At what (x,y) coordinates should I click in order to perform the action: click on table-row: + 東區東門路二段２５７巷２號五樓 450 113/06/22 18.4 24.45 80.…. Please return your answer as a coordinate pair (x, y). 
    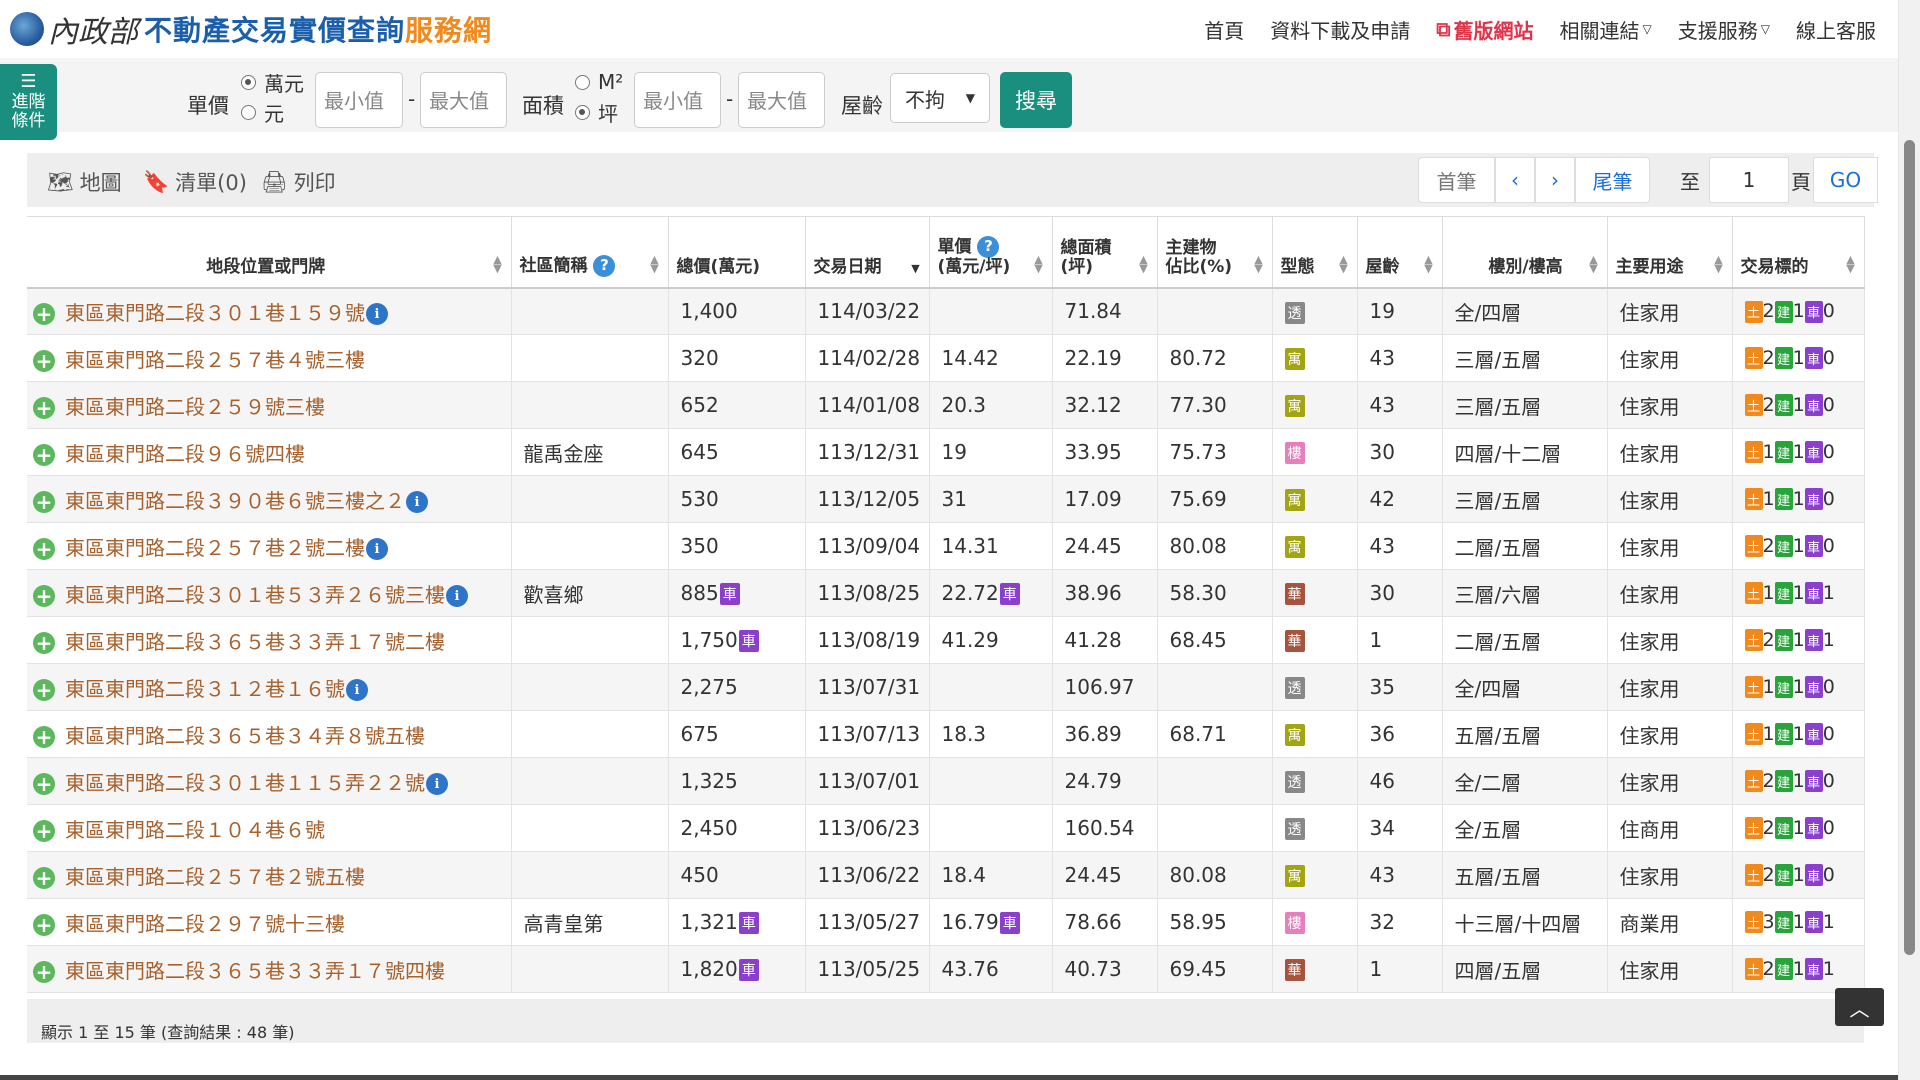
    Looking at the image, I should click on (946, 875).